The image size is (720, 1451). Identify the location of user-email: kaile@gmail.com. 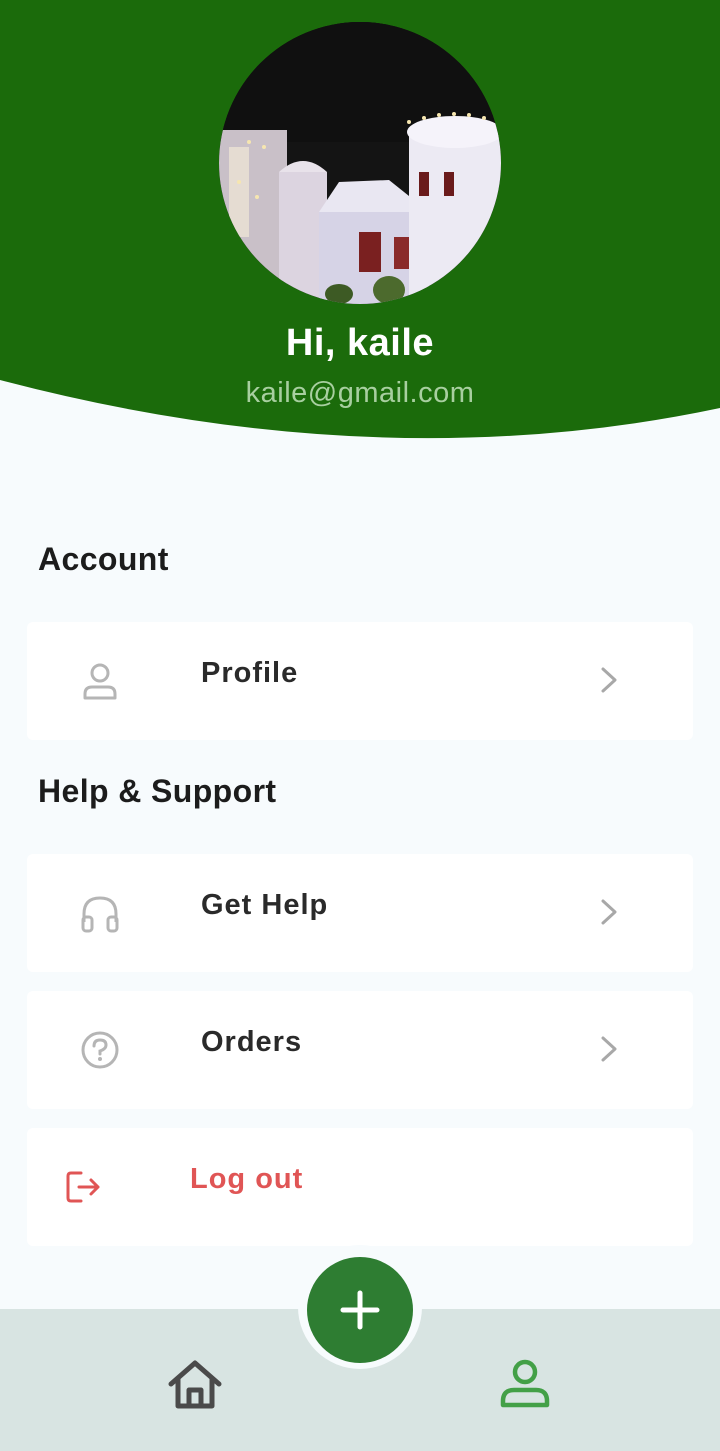
(360, 393).